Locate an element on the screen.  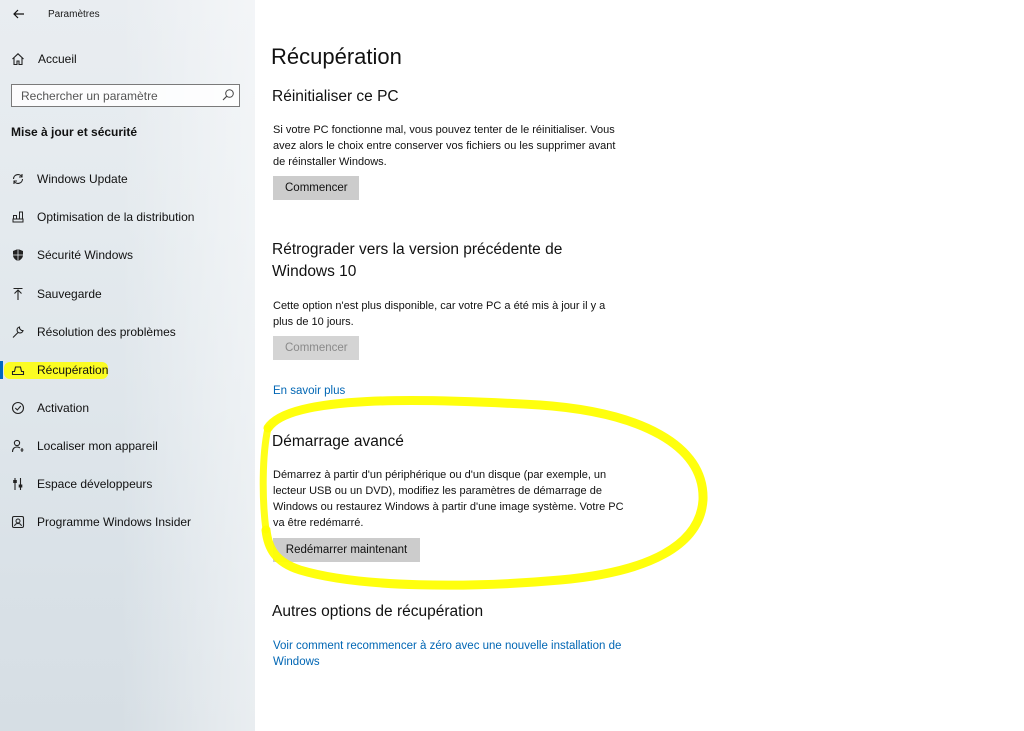
sidebar-item-find-device: Localiser mon appareil is located at coordinates (125, 446).